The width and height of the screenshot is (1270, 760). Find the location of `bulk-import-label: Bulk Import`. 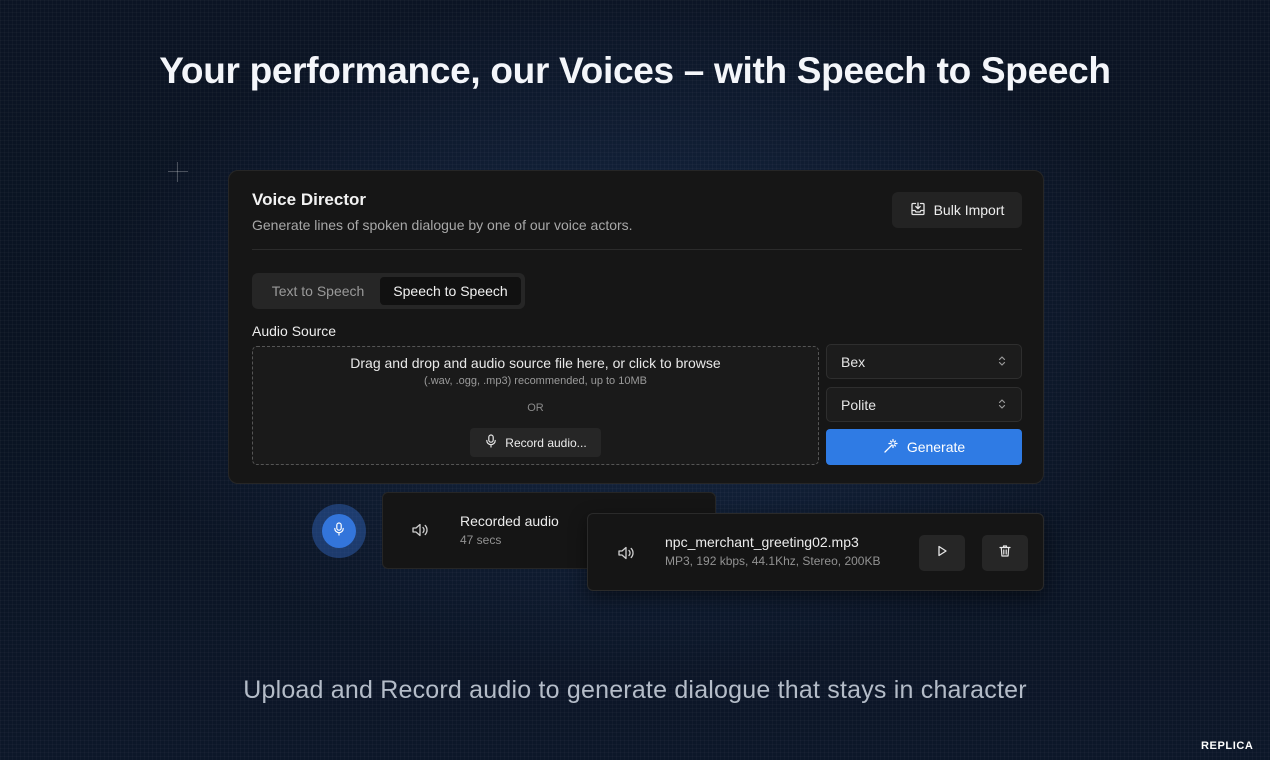

bulk-import-label: Bulk Import is located at coordinates (969, 210).